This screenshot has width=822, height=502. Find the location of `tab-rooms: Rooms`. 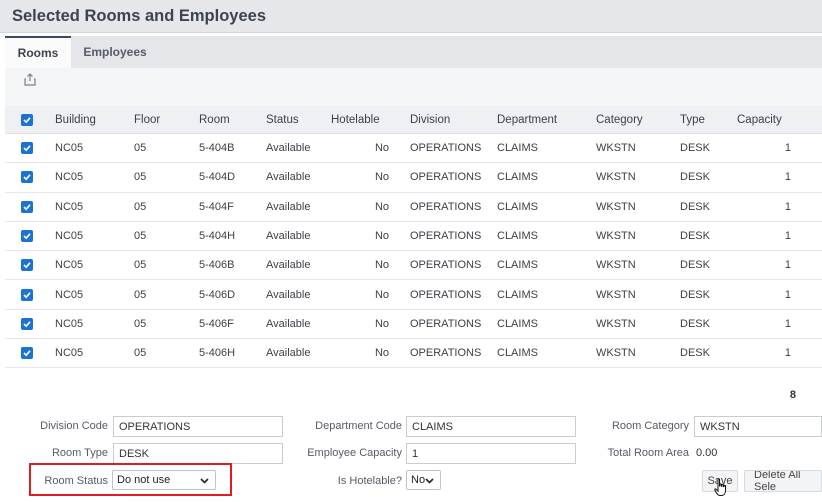

tab-rooms: Rooms is located at coordinates (38, 52).